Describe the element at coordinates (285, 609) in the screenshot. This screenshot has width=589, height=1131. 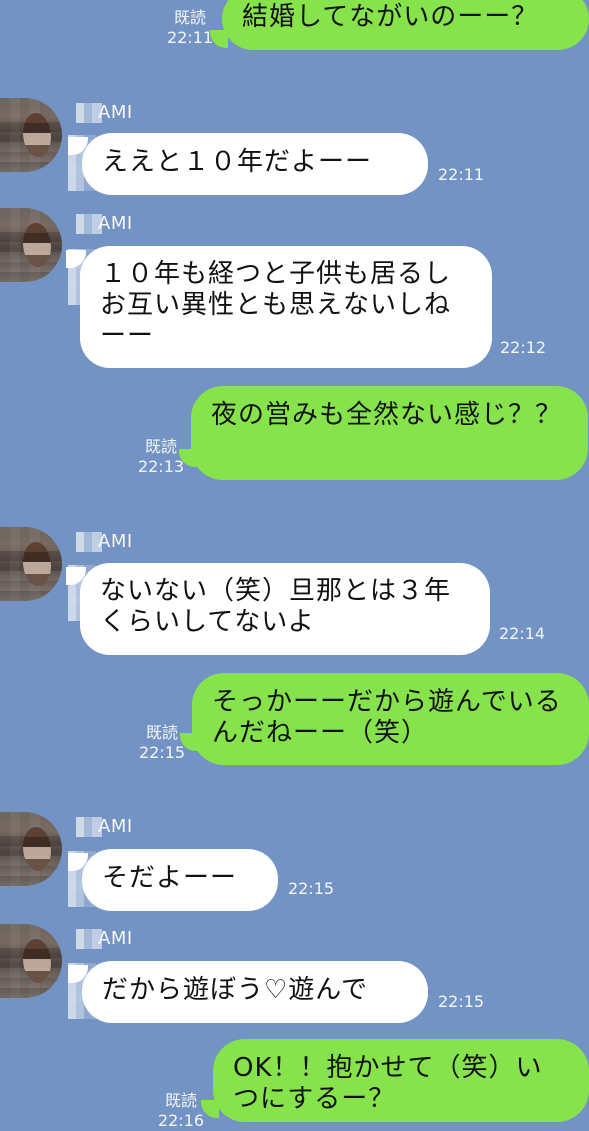
I see `incoming-message-bubble: ないない（笑）旦那とは３年くらいしてないよ` at that location.